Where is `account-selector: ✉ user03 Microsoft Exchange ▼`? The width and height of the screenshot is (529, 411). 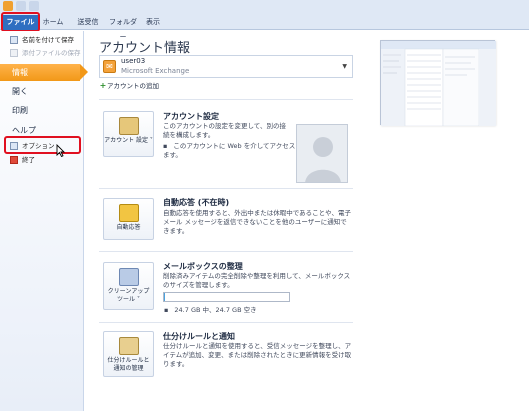
account-selector: ✉ user03 Microsoft Exchange ▼ is located at coordinates (226, 66).